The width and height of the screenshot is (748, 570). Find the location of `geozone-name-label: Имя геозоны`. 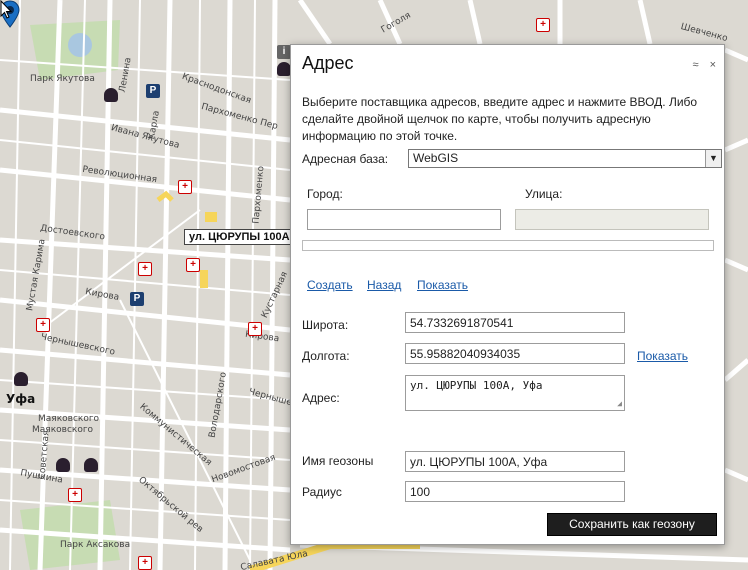

geozone-name-label: Имя геозоны is located at coordinates (338, 461).